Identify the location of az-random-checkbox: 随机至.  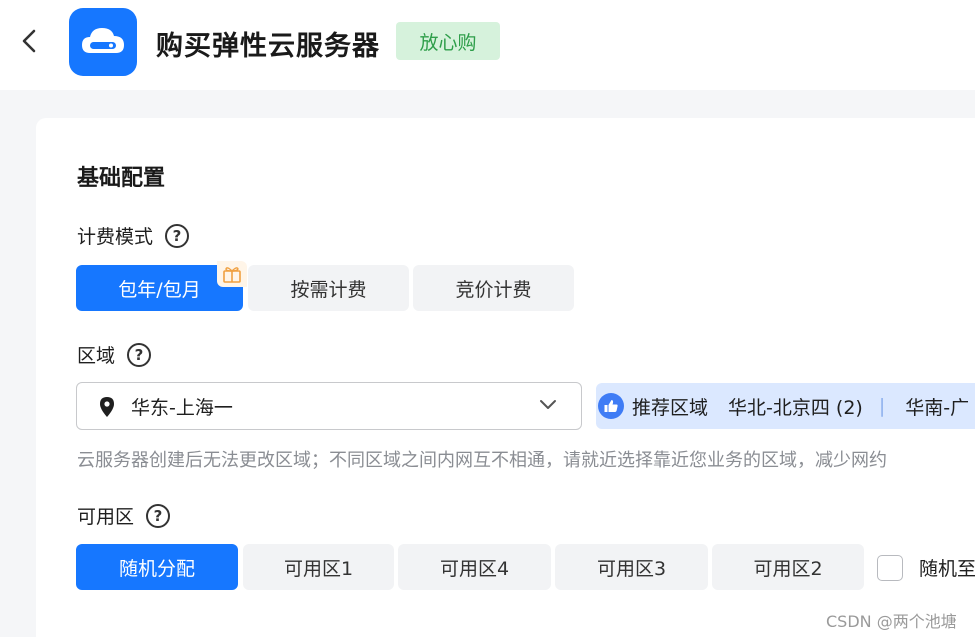
(926, 567).